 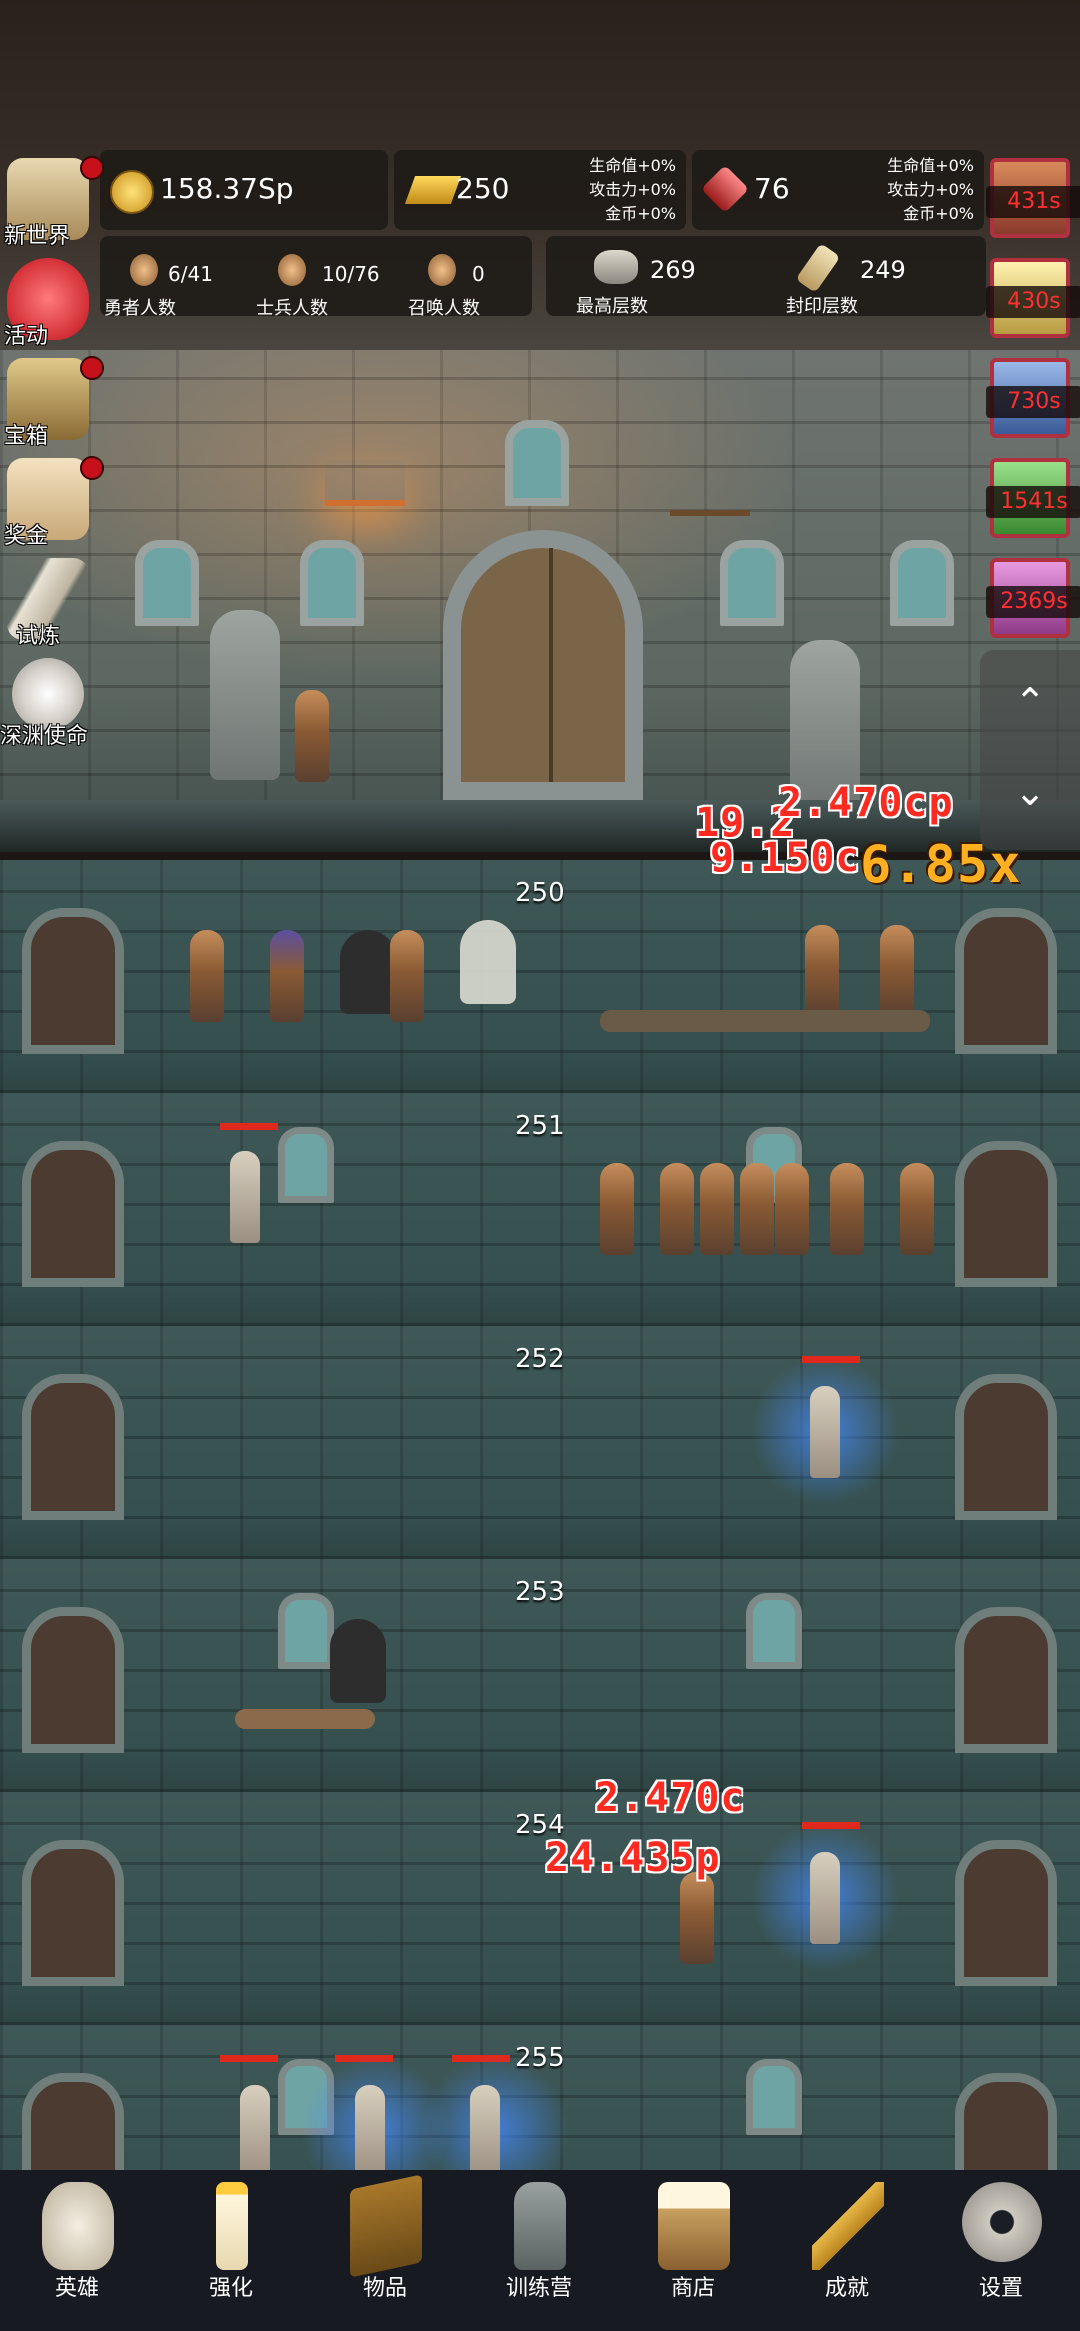 I want to click on soldier-count: 10/76, so click(x=351, y=274).